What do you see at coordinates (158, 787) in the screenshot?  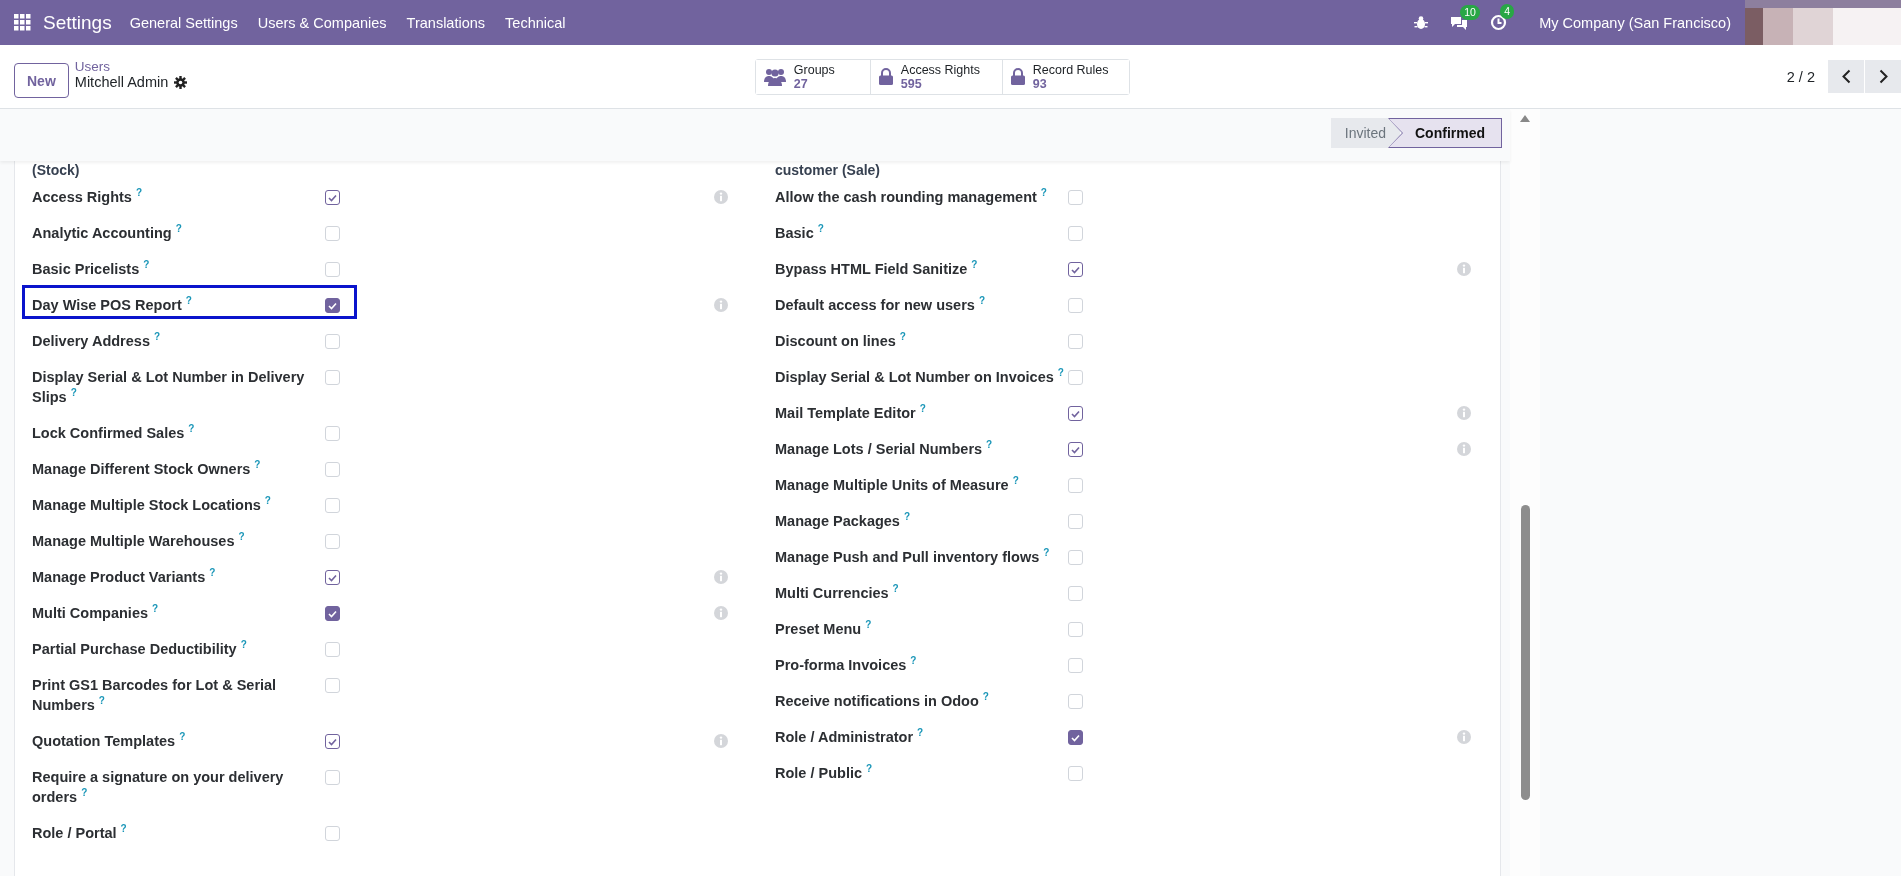 I see `field-label: Require a signature on your delivery orders $^{?}$` at bounding box center [158, 787].